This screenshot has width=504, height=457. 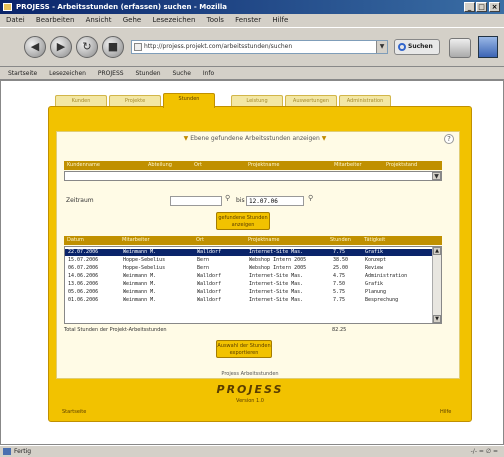 I want to click on link-bookmarks: Lesezeichen, so click(x=67, y=73).